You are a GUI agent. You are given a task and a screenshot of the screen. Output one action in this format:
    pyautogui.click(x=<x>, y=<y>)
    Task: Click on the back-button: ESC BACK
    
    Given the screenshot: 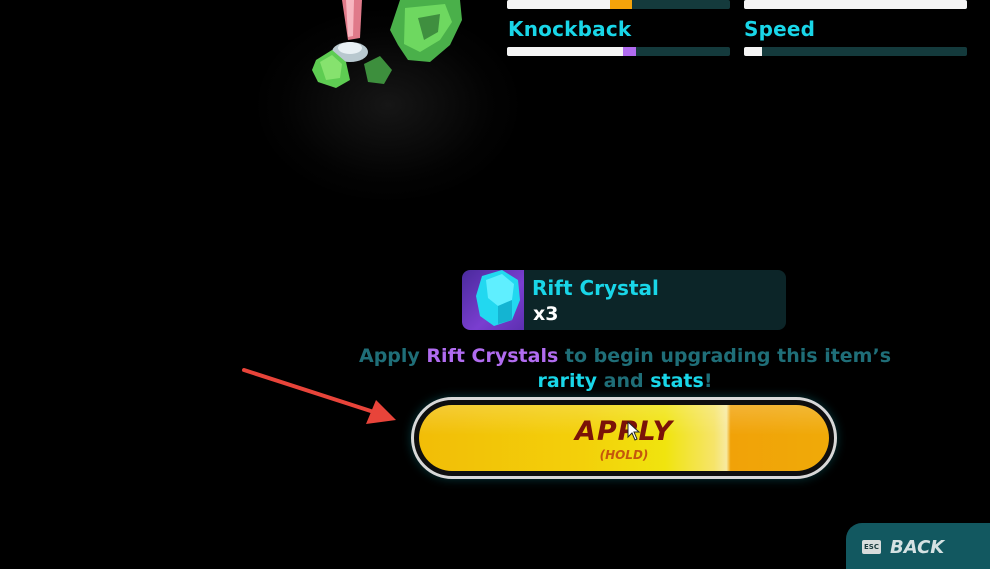 What is the action you would take?
    pyautogui.click(x=918, y=546)
    